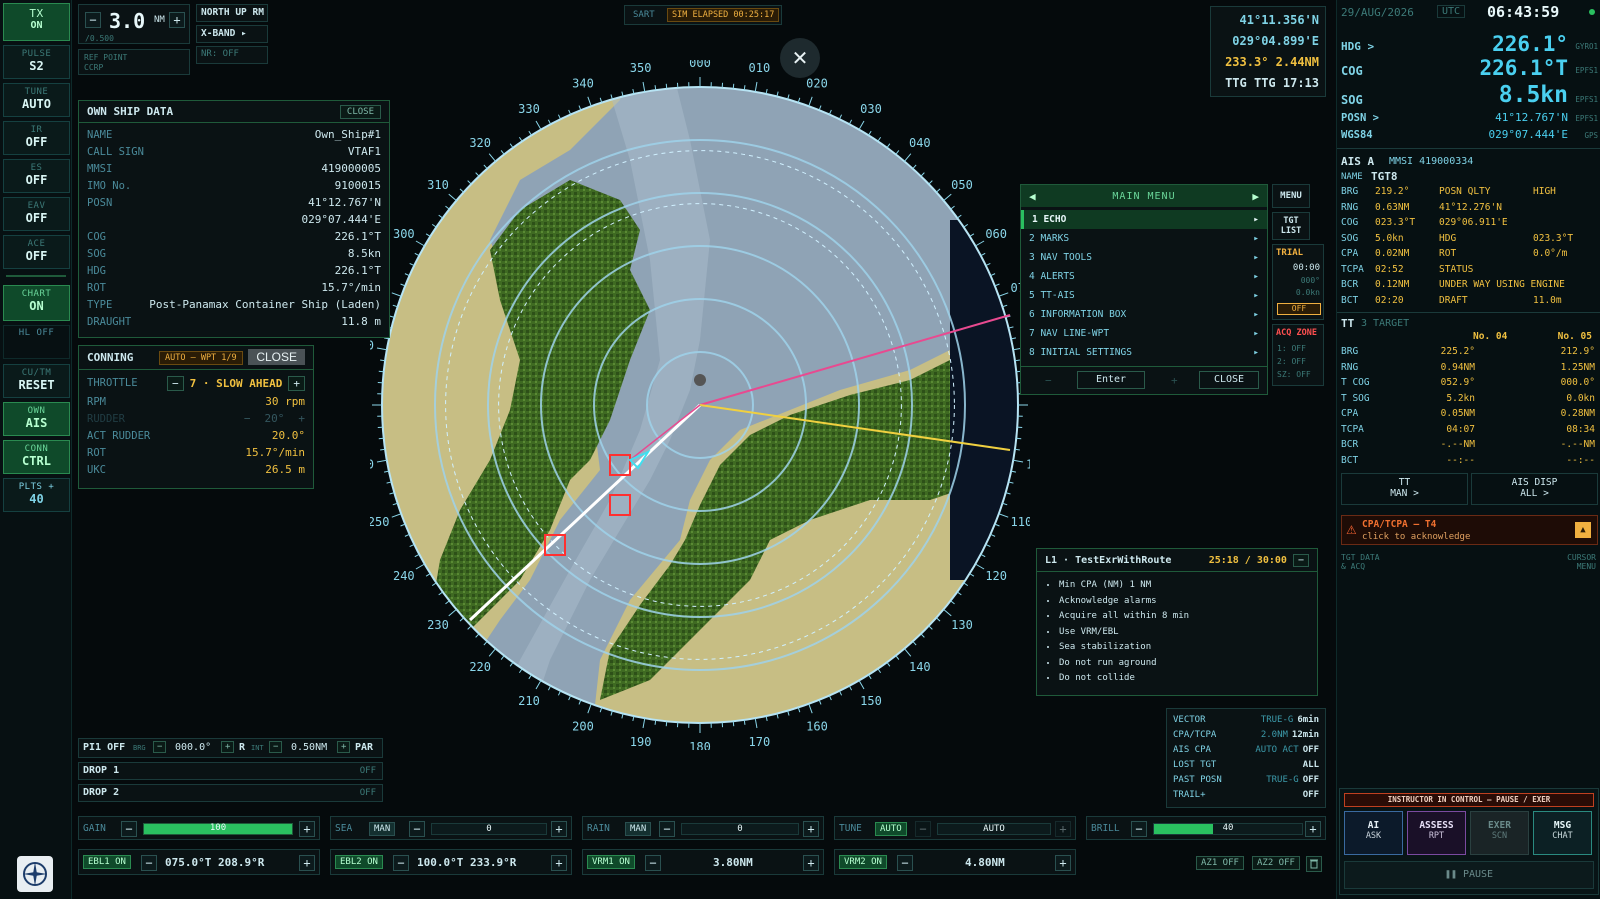 Image resolution: width=1600 pixels, height=899 pixels. Describe the element at coordinates (1048, 380) in the screenshot. I see `menu-minus-button: −` at that location.